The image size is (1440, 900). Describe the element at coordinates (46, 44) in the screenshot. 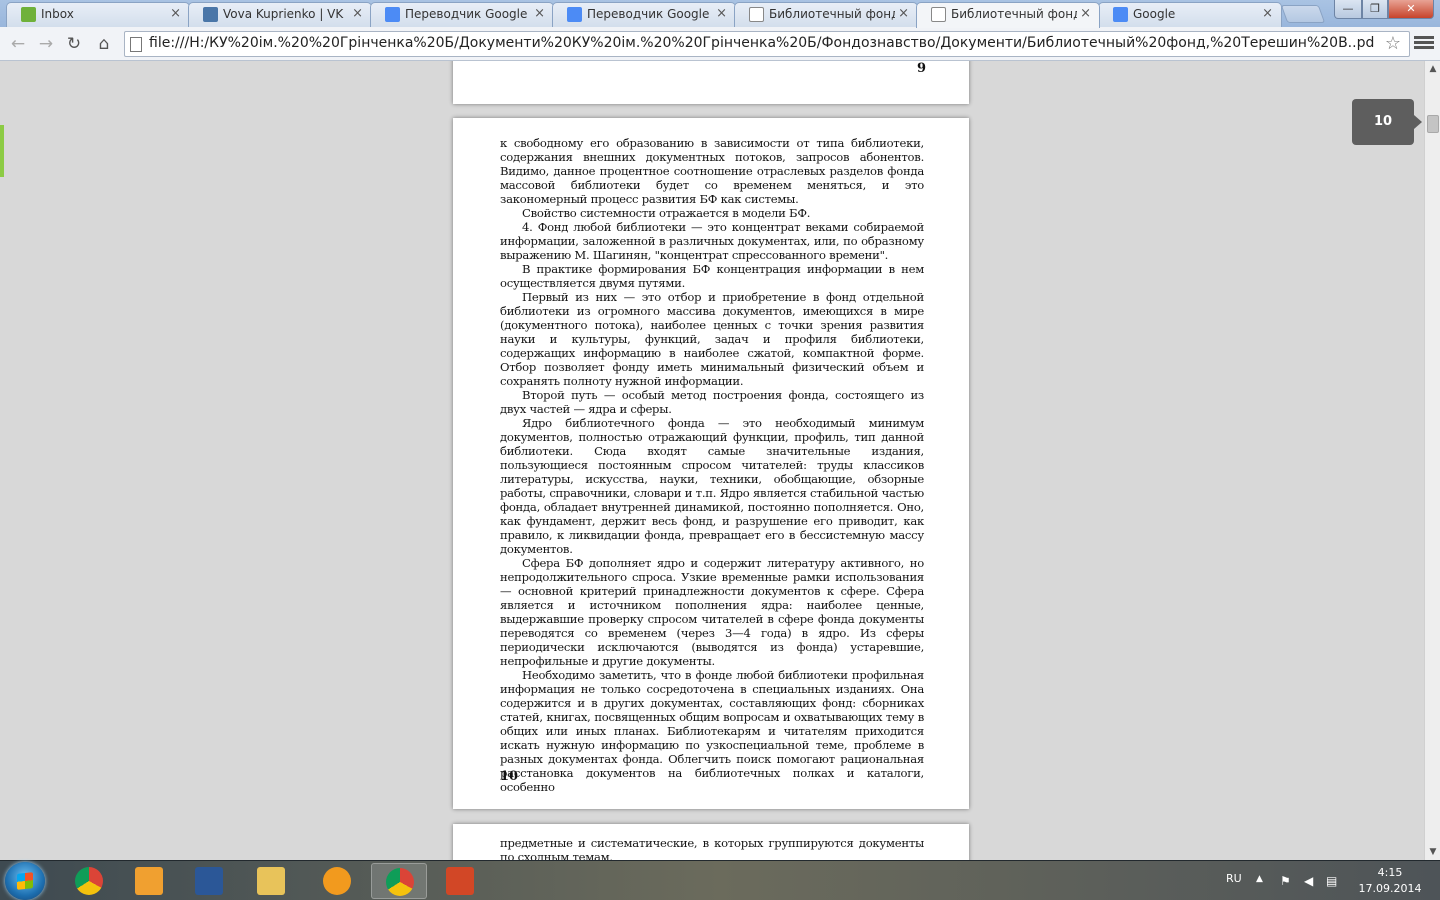

I see `forward-button: →` at that location.